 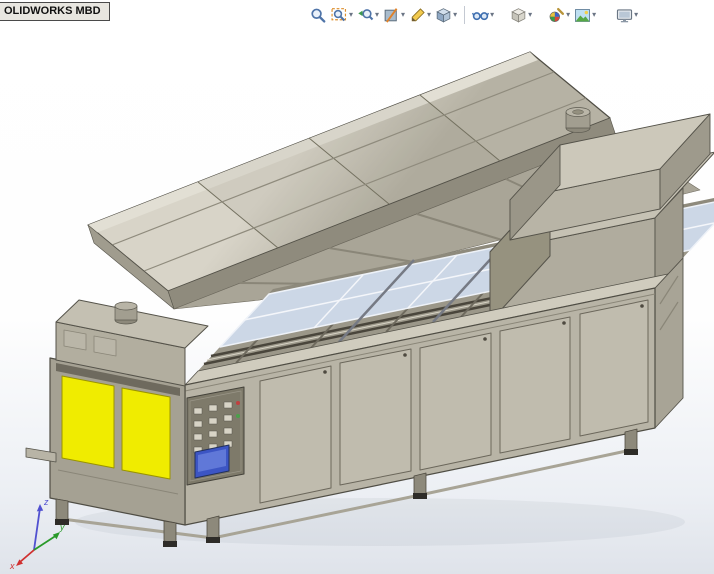 I want to click on annotation-views-icon, so click(x=418, y=14).